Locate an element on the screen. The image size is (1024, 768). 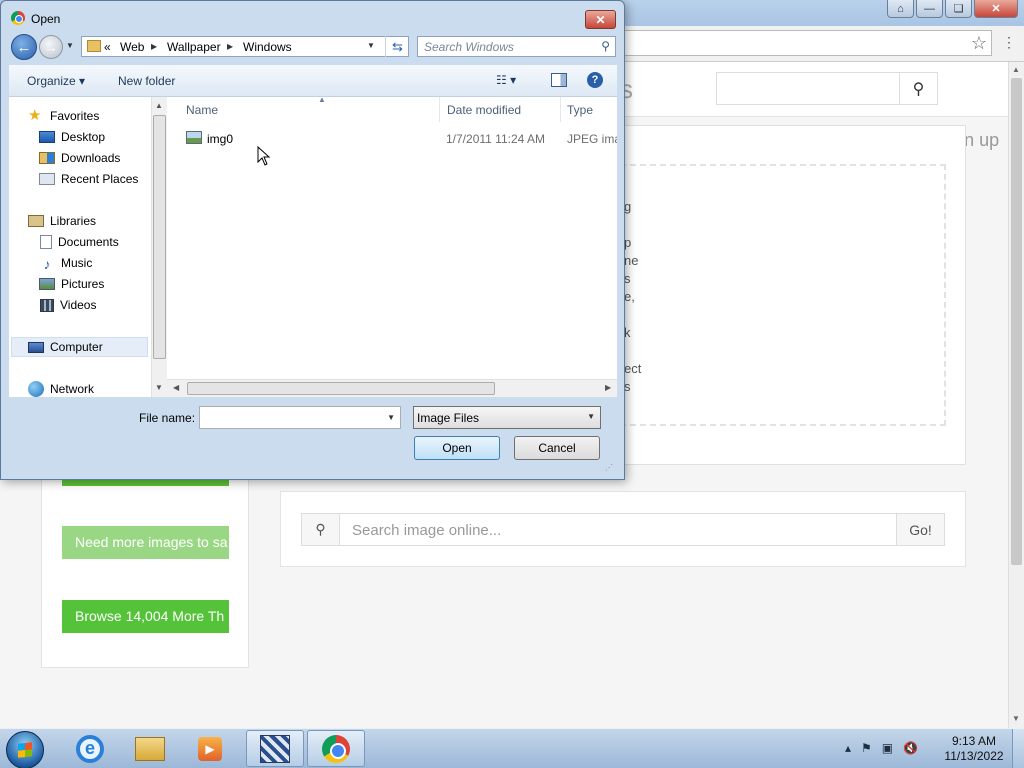
scroll-right-arrow-icon: ▶ is located at coordinates (608, 387).